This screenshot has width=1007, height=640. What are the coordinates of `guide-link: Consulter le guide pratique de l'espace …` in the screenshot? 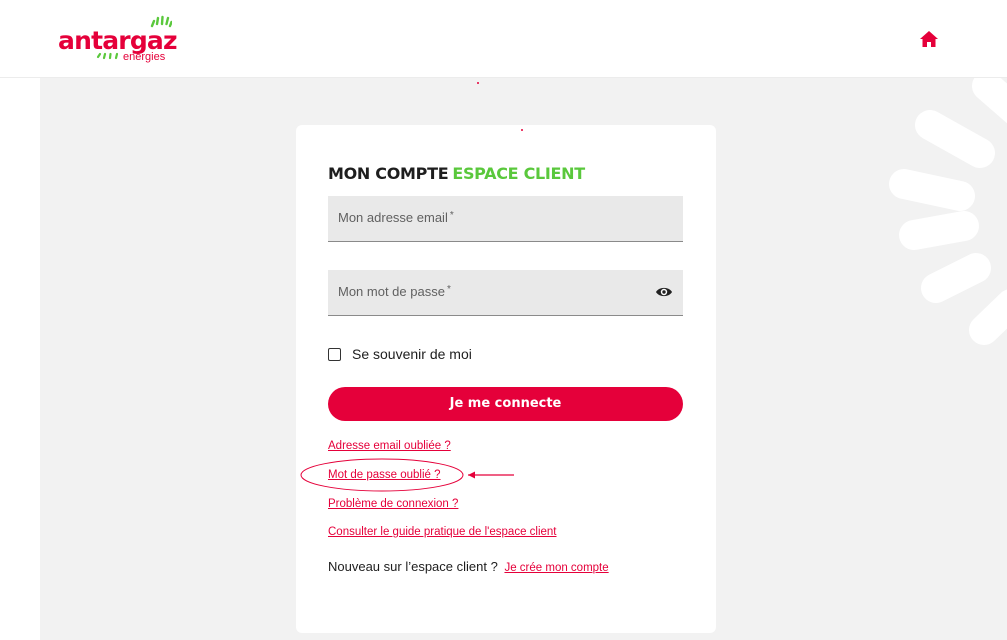 It's located at (442, 532).